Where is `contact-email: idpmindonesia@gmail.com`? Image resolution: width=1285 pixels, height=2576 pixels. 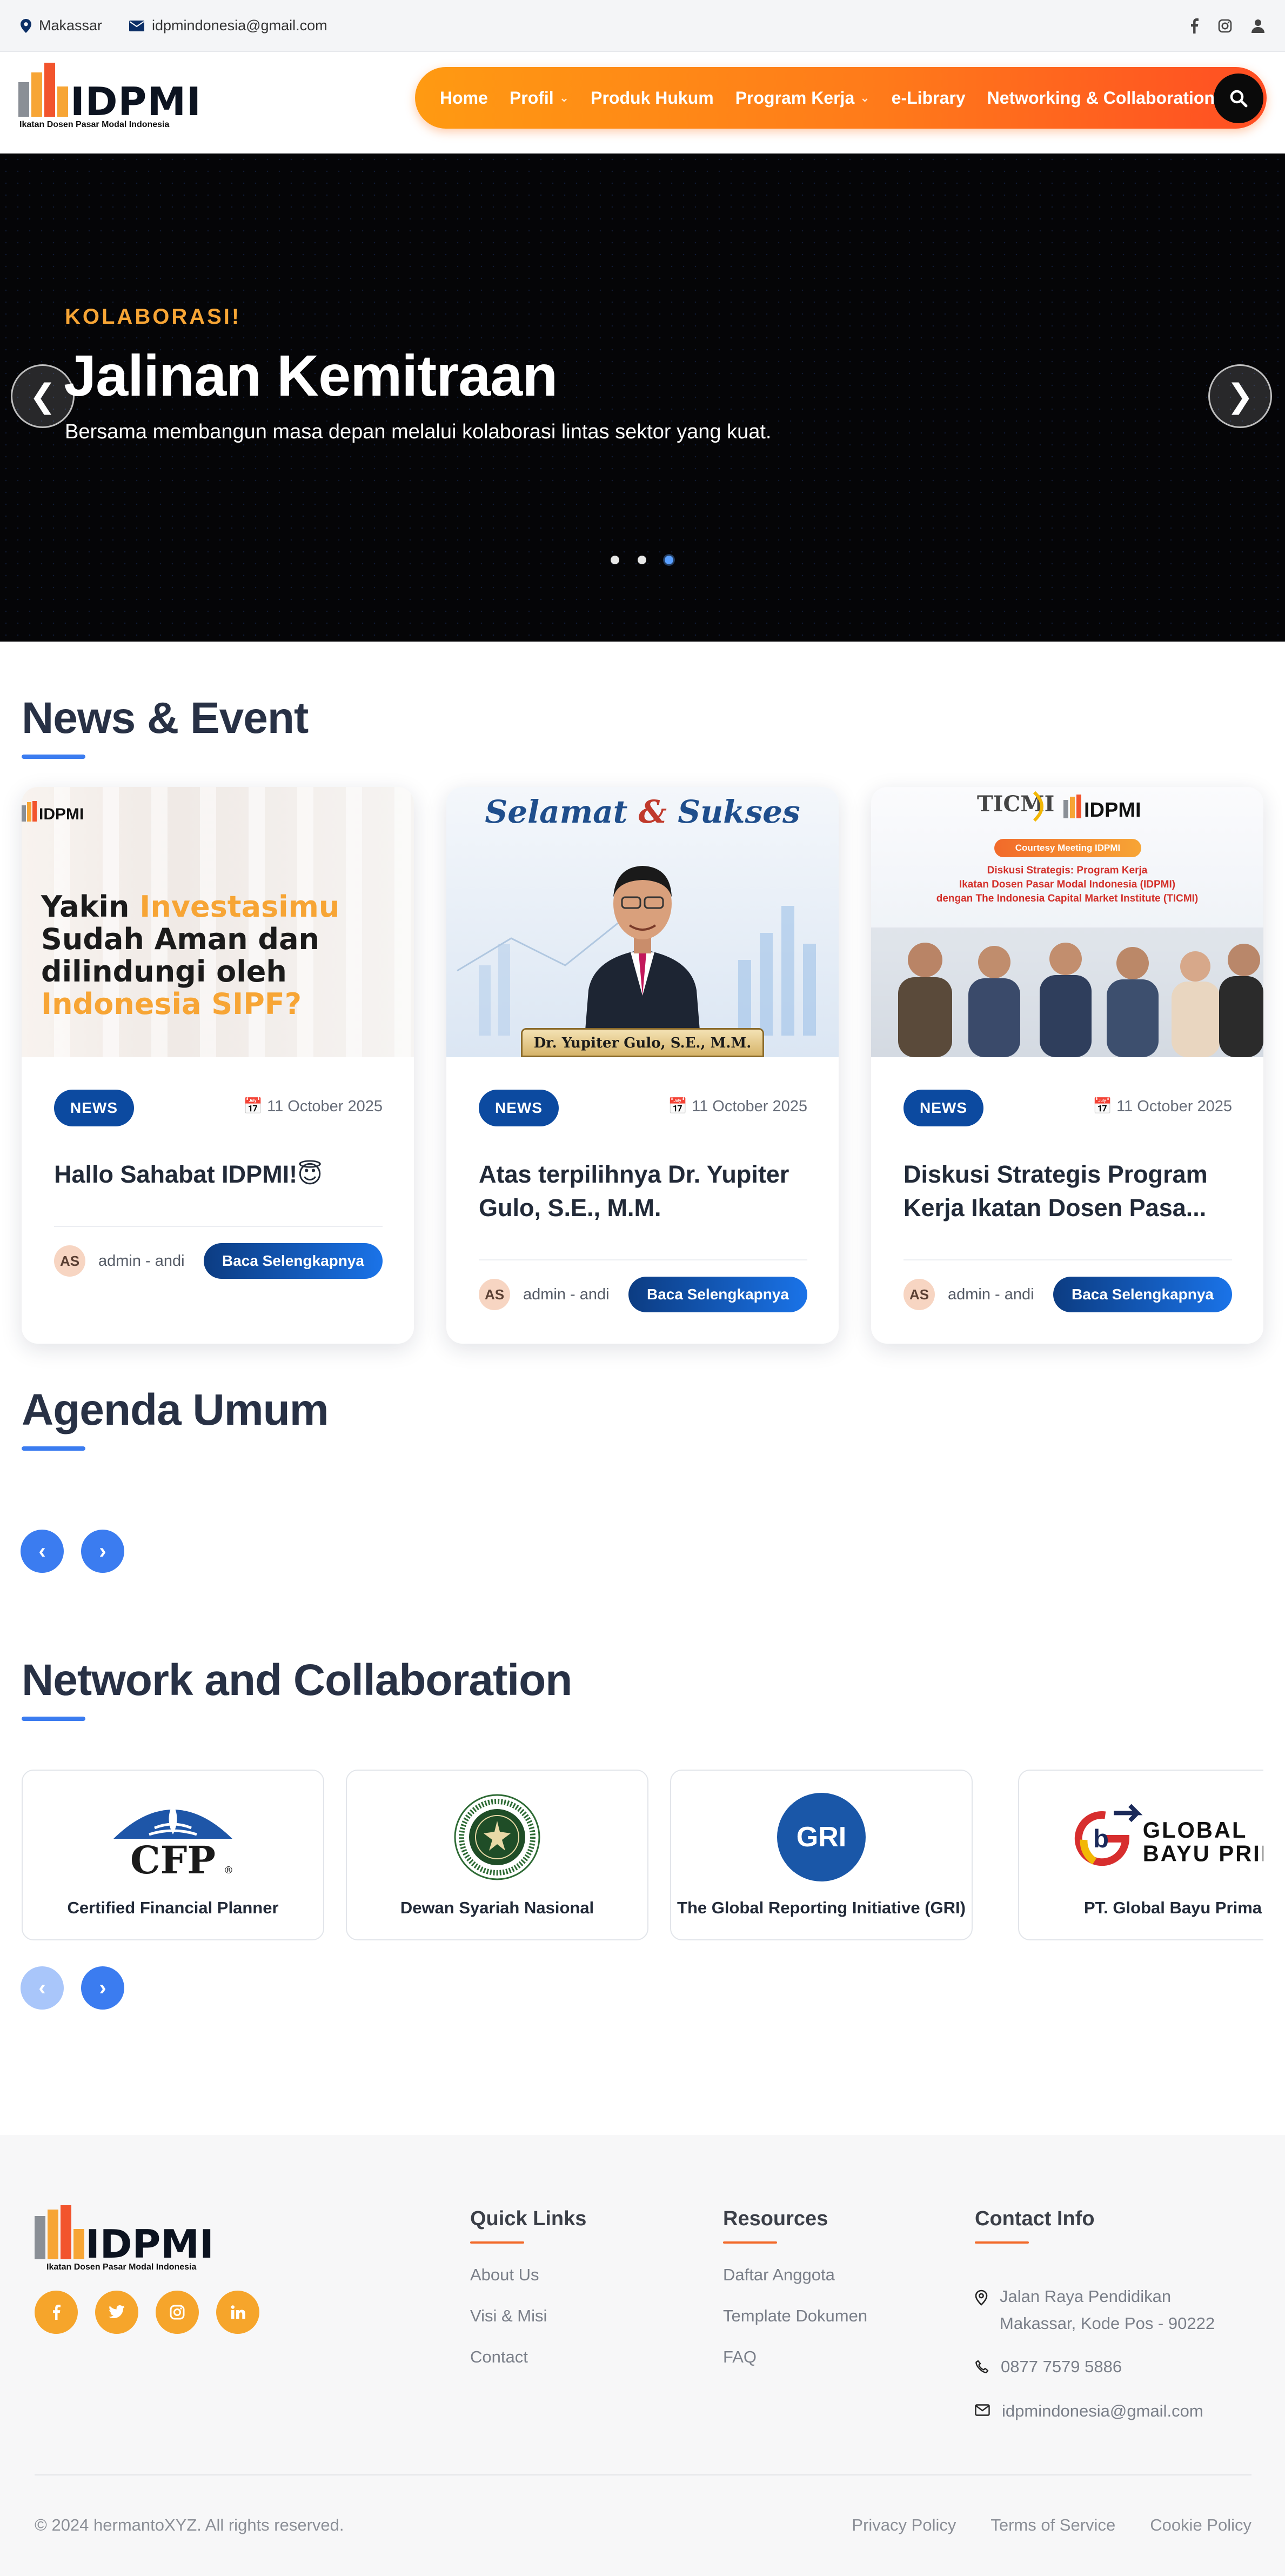 contact-email: idpmindonesia@gmail.com is located at coordinates (1089, 2411).